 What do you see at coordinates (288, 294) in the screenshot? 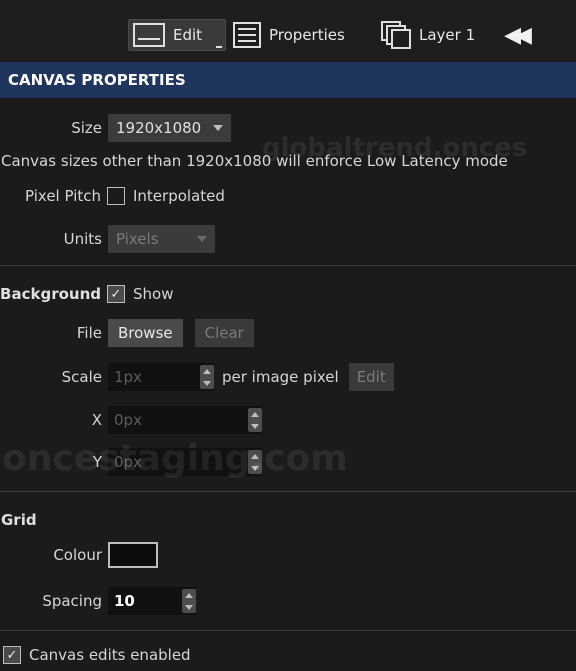
I see `background-row: Background ✓ Show` at bounding box center [288, 294].